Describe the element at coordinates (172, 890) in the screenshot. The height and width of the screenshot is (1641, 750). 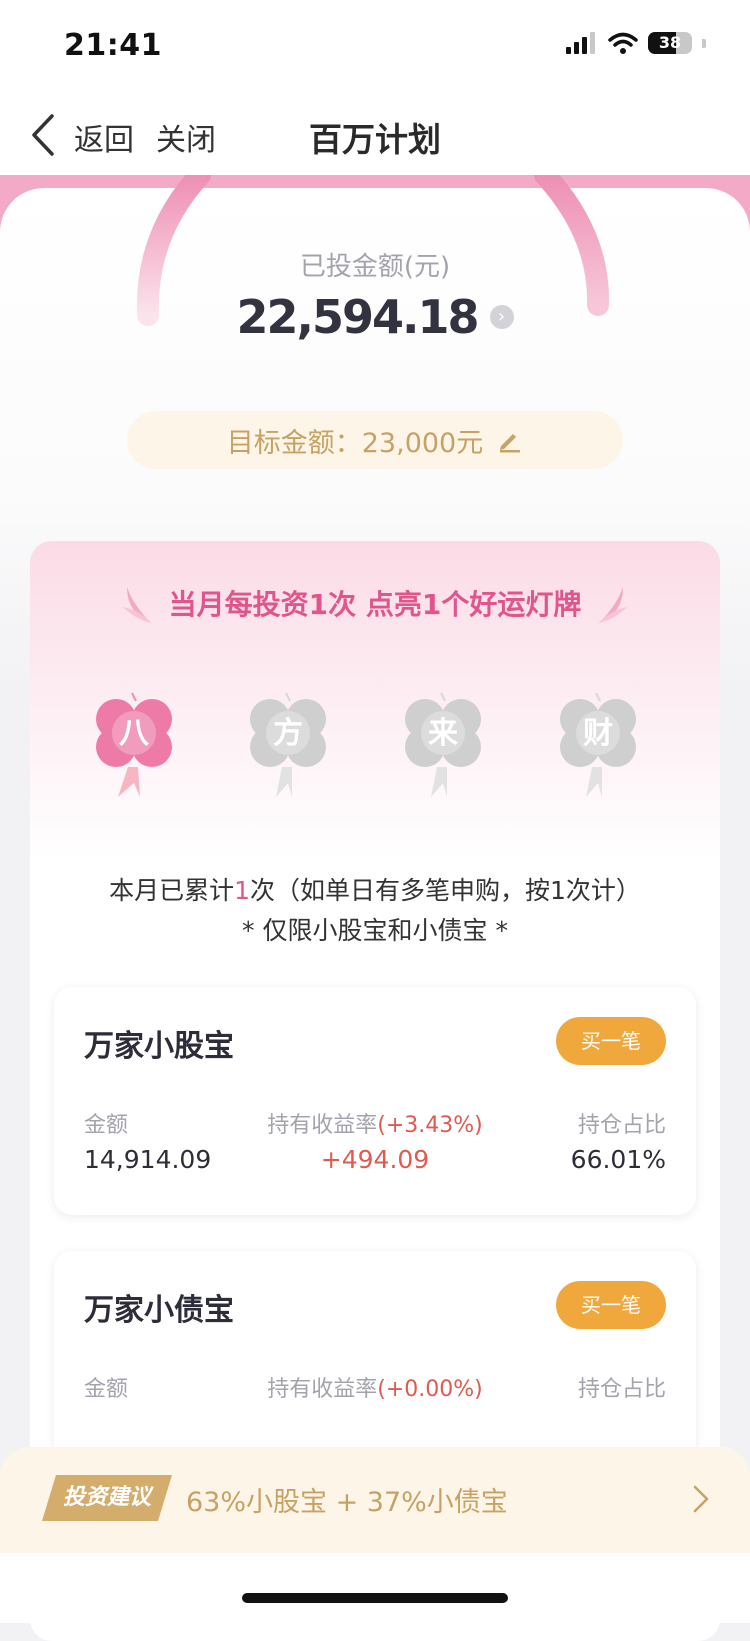
I see `count-prefix: 本月已累计` at that location.